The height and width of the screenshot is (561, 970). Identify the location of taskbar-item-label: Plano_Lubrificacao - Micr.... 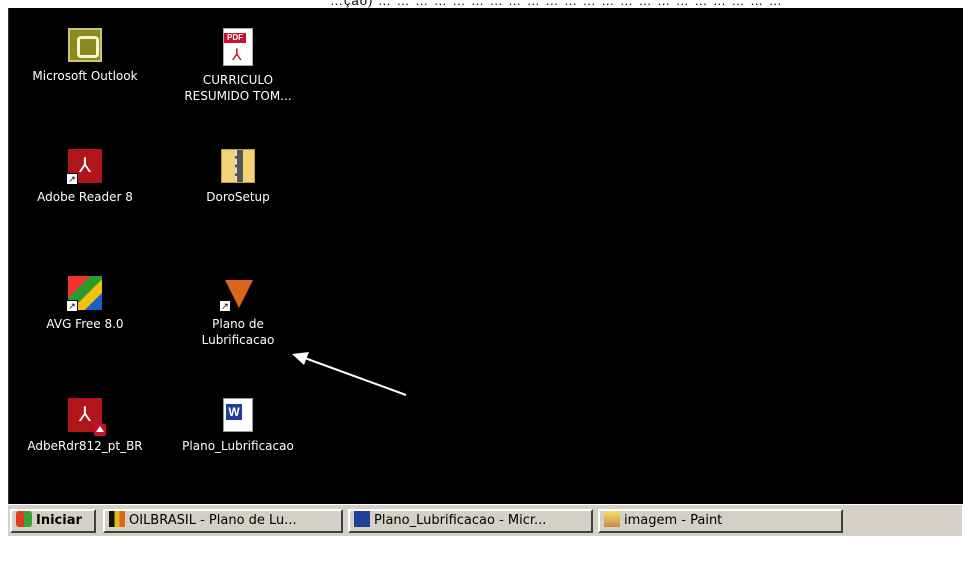
(460, 520).